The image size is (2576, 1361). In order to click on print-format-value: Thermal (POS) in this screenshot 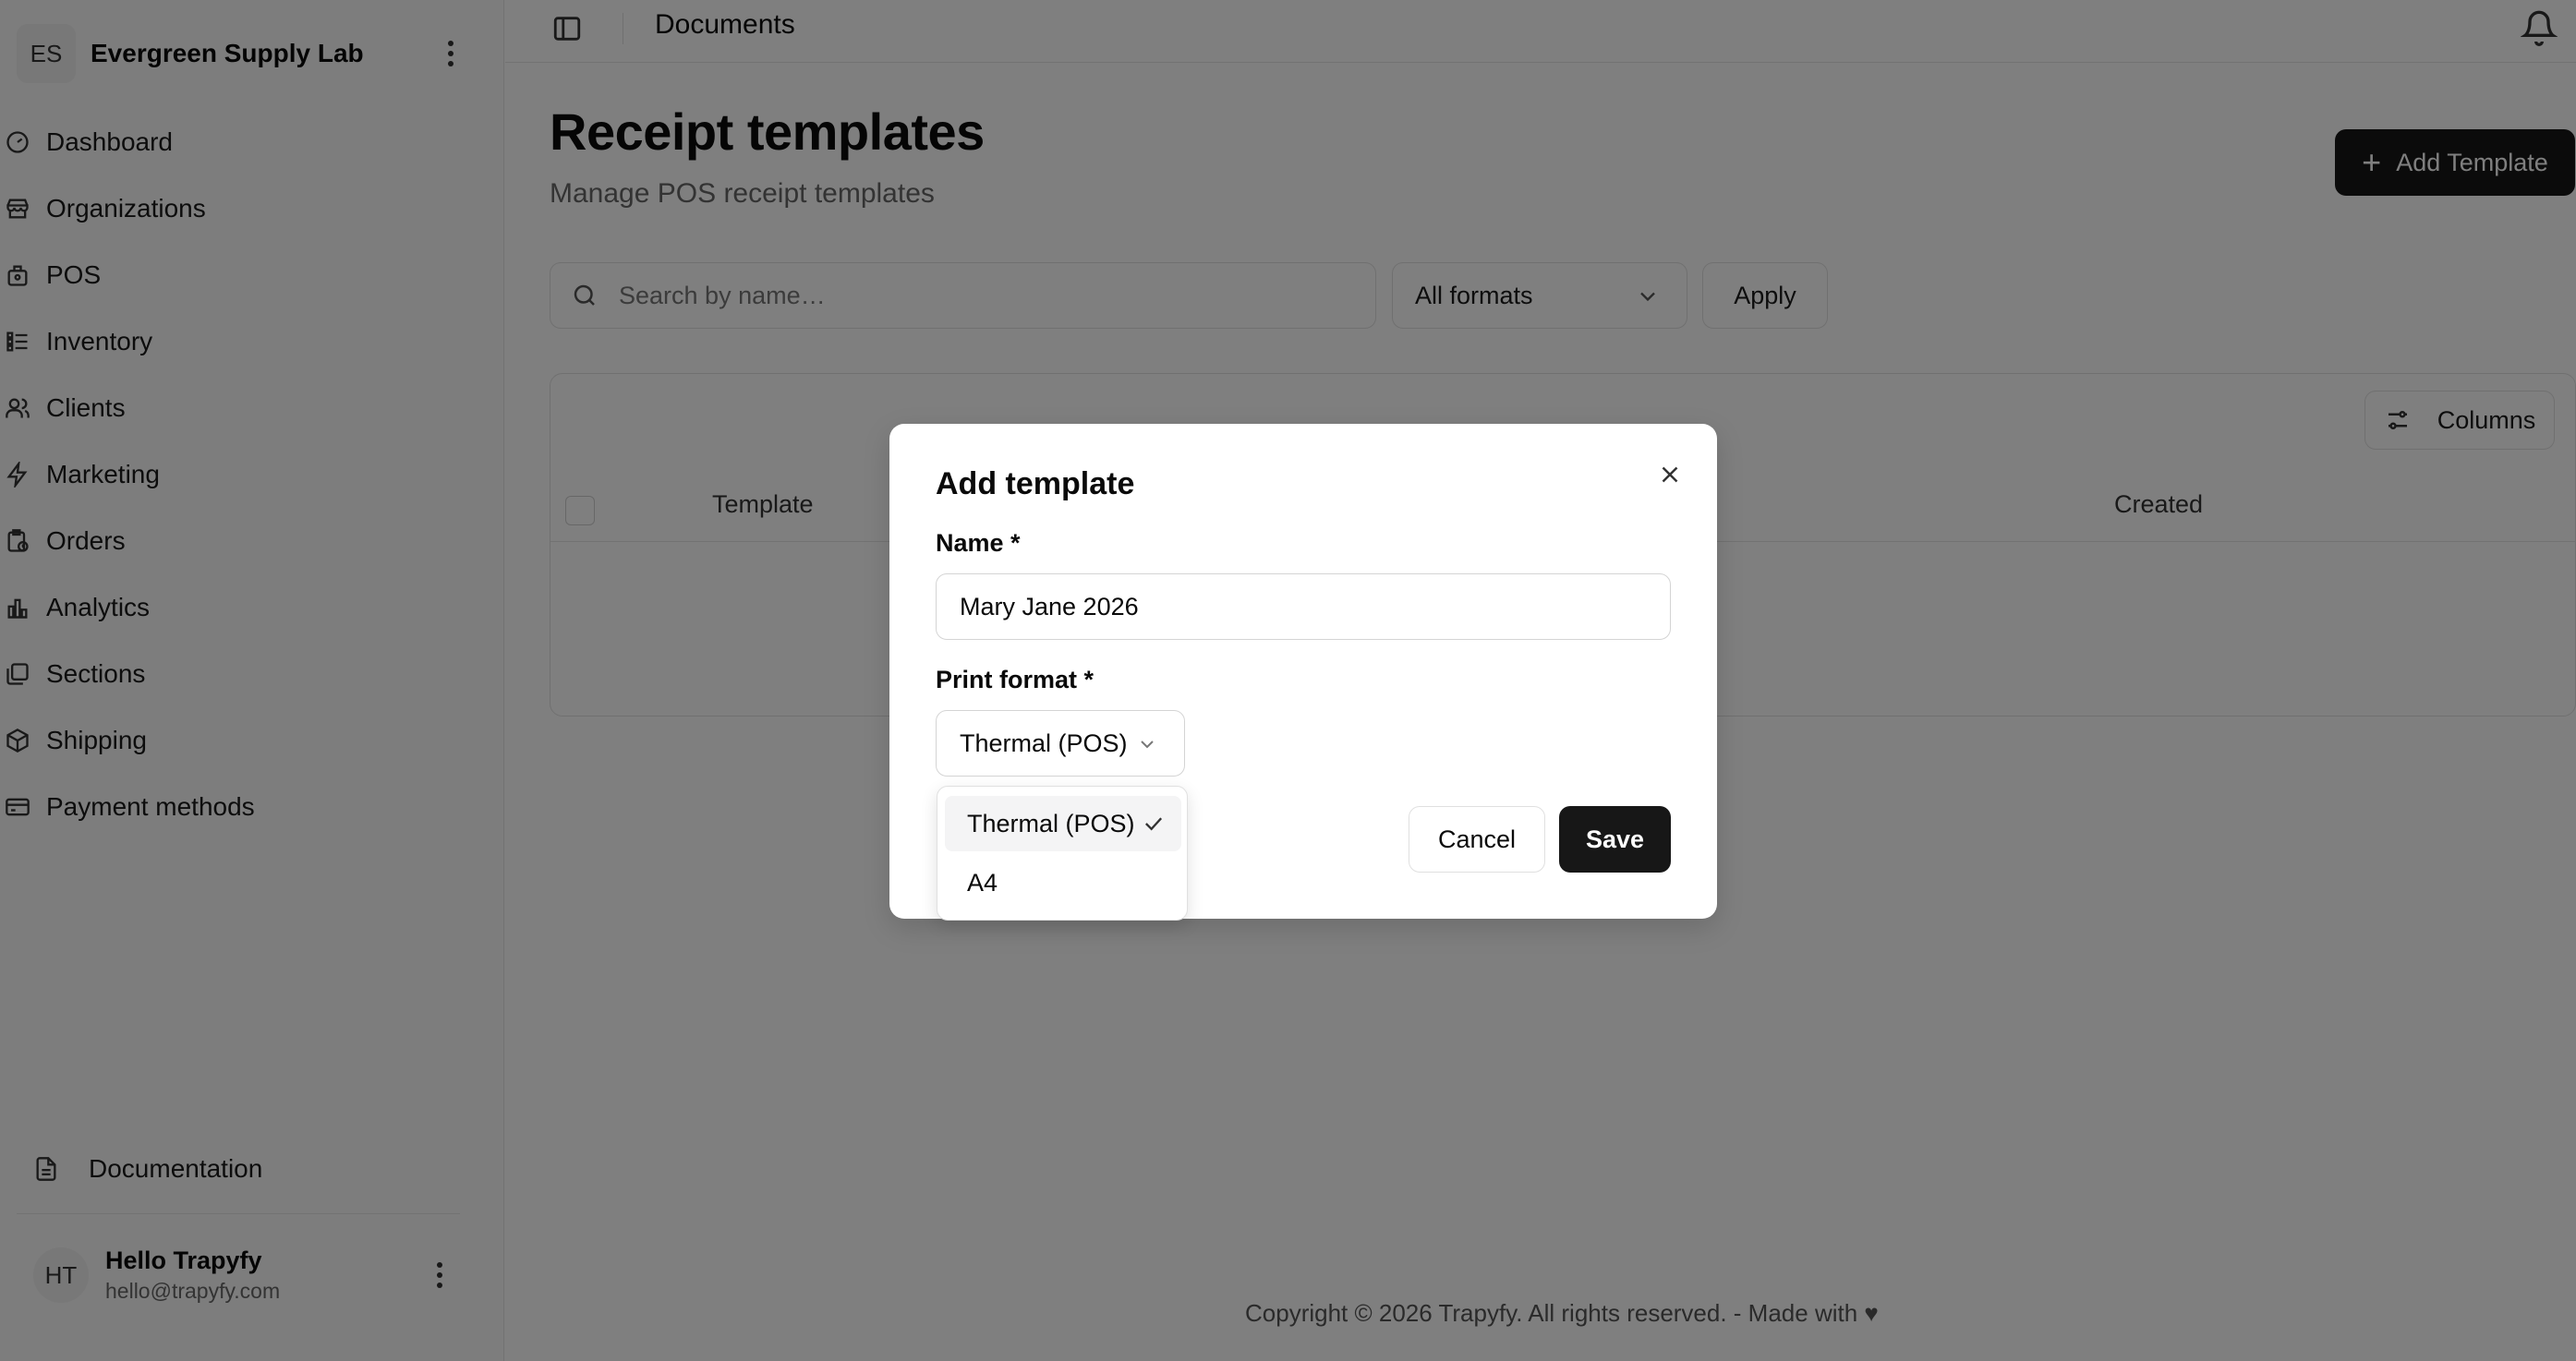, I will do `click(1044, 743)`.